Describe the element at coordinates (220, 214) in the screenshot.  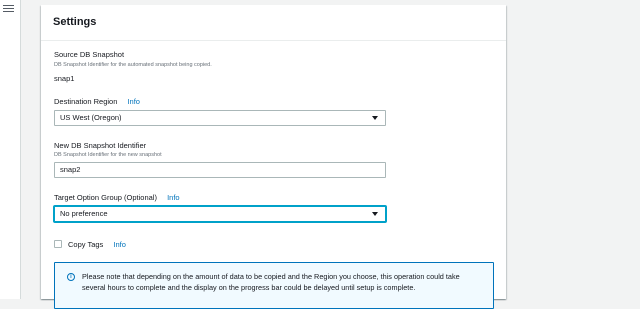
I see `target-option-group-select: No preference` at that location.